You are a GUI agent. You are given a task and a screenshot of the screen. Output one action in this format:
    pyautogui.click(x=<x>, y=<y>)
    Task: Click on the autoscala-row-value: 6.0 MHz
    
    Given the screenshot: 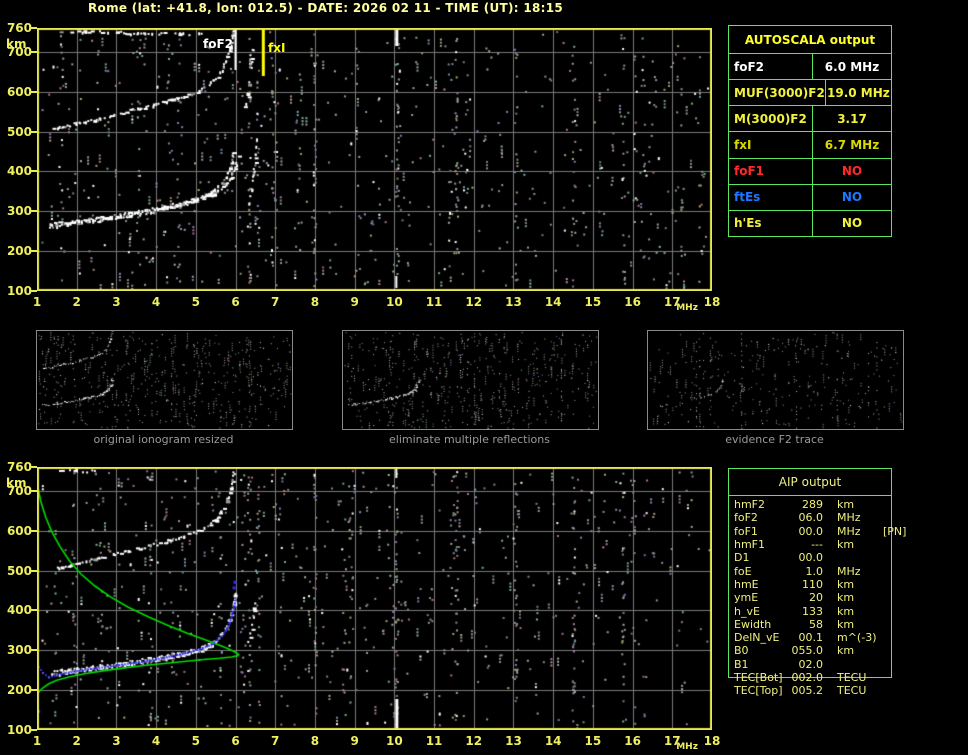 What is the action you would take?
    pyautogui.click(x=852, y=66)
    